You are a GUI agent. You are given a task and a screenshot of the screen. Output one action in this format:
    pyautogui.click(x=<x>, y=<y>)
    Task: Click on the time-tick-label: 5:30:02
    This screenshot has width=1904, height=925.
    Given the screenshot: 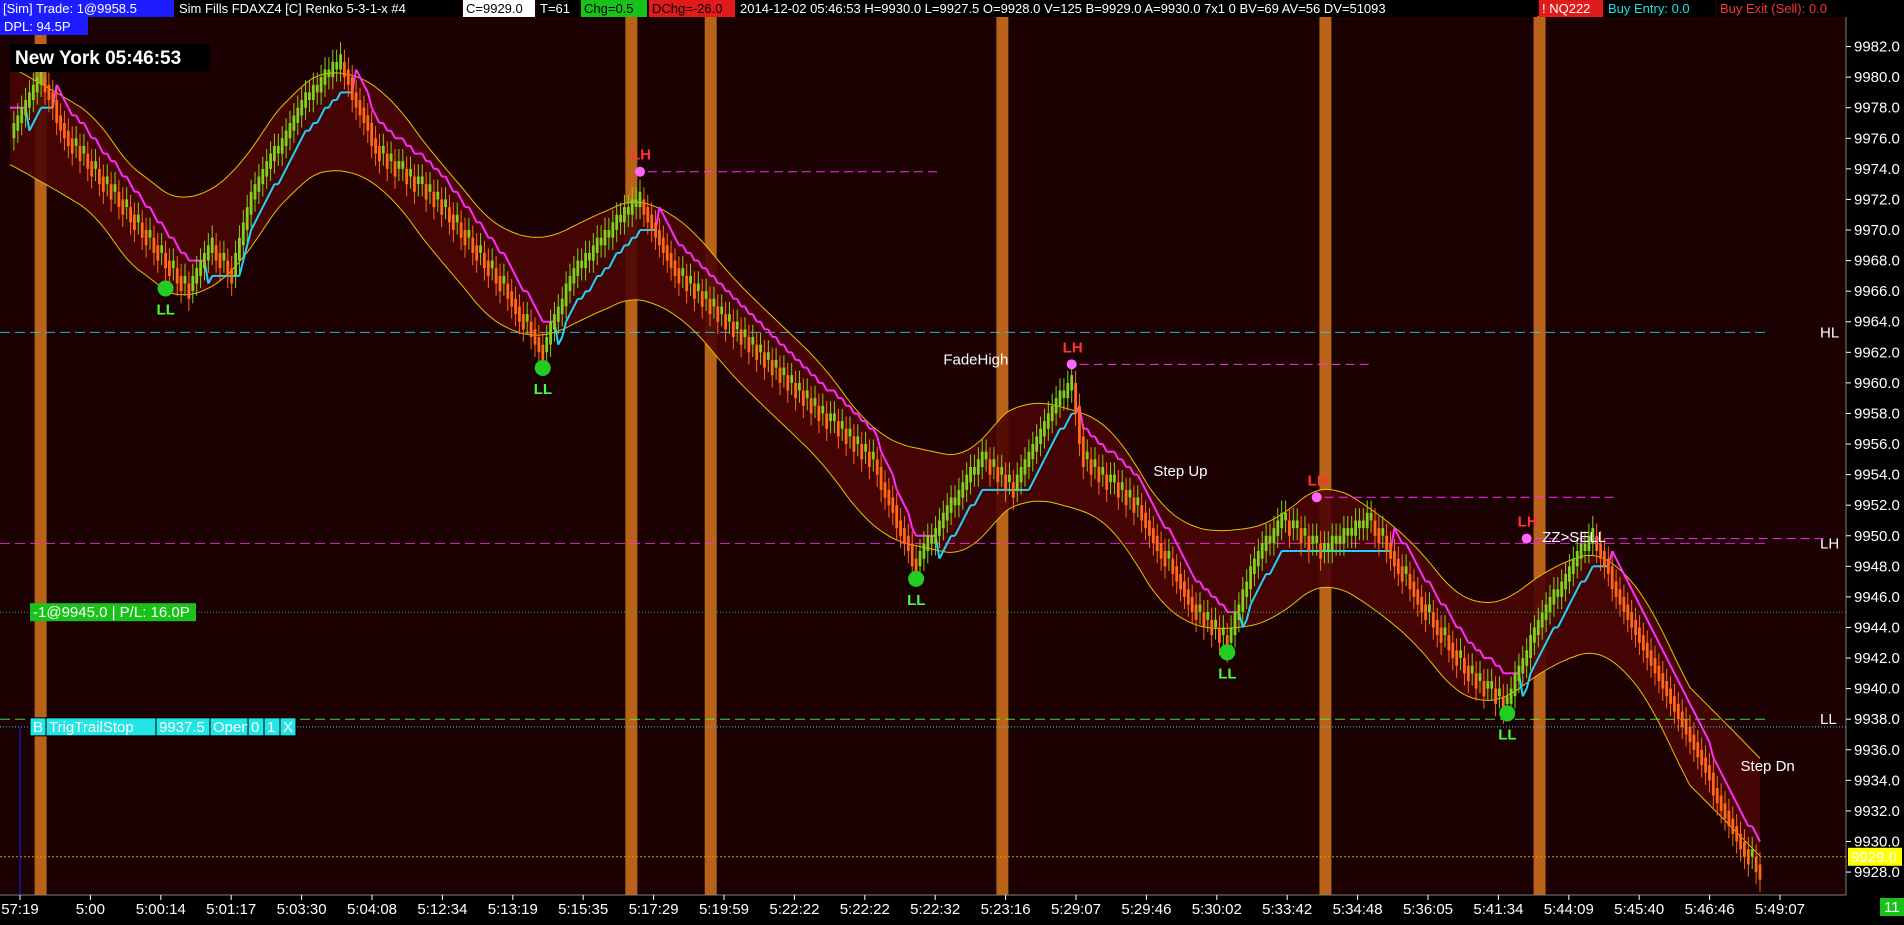 What is the action you would take?
    pyautogui.click(x=1217, y=909)
    